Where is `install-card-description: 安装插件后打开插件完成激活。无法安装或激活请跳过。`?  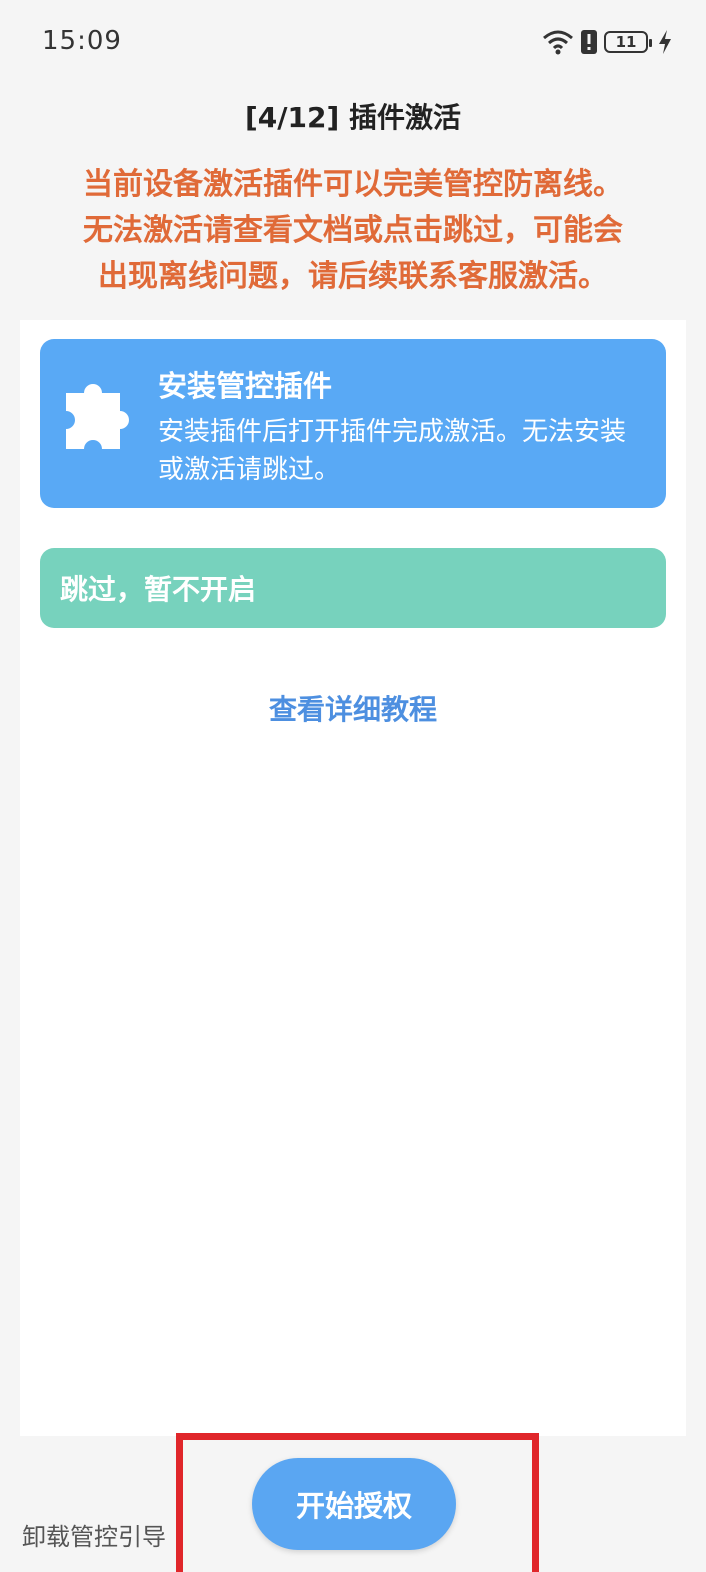 install-card-description: 安装插件后打开插件完成激活。无法安装或激活请跳过。 is located at coordinates (392, 451).